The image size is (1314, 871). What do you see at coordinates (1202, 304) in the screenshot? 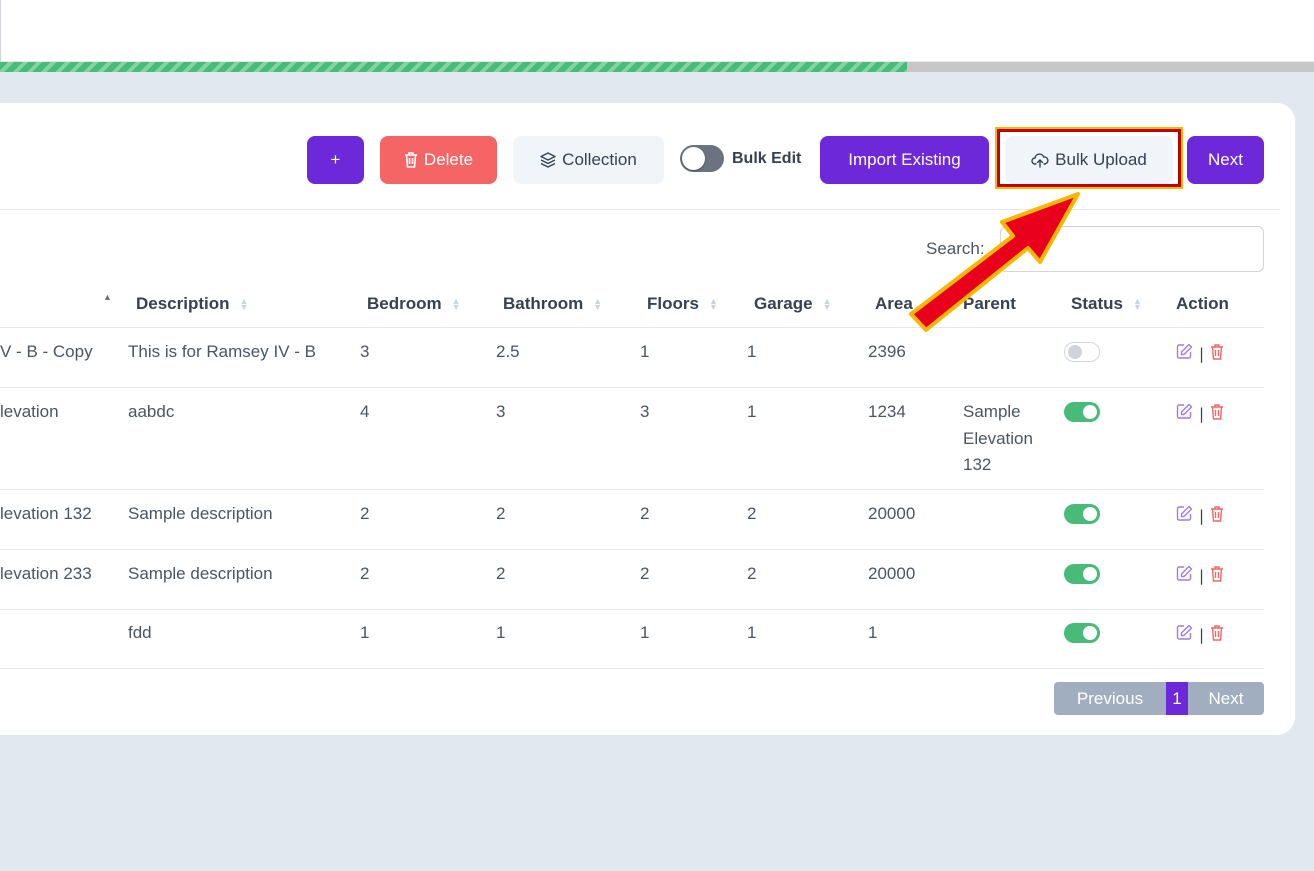
I see `column-header-action: Action` at bounding box center [1202, 304].